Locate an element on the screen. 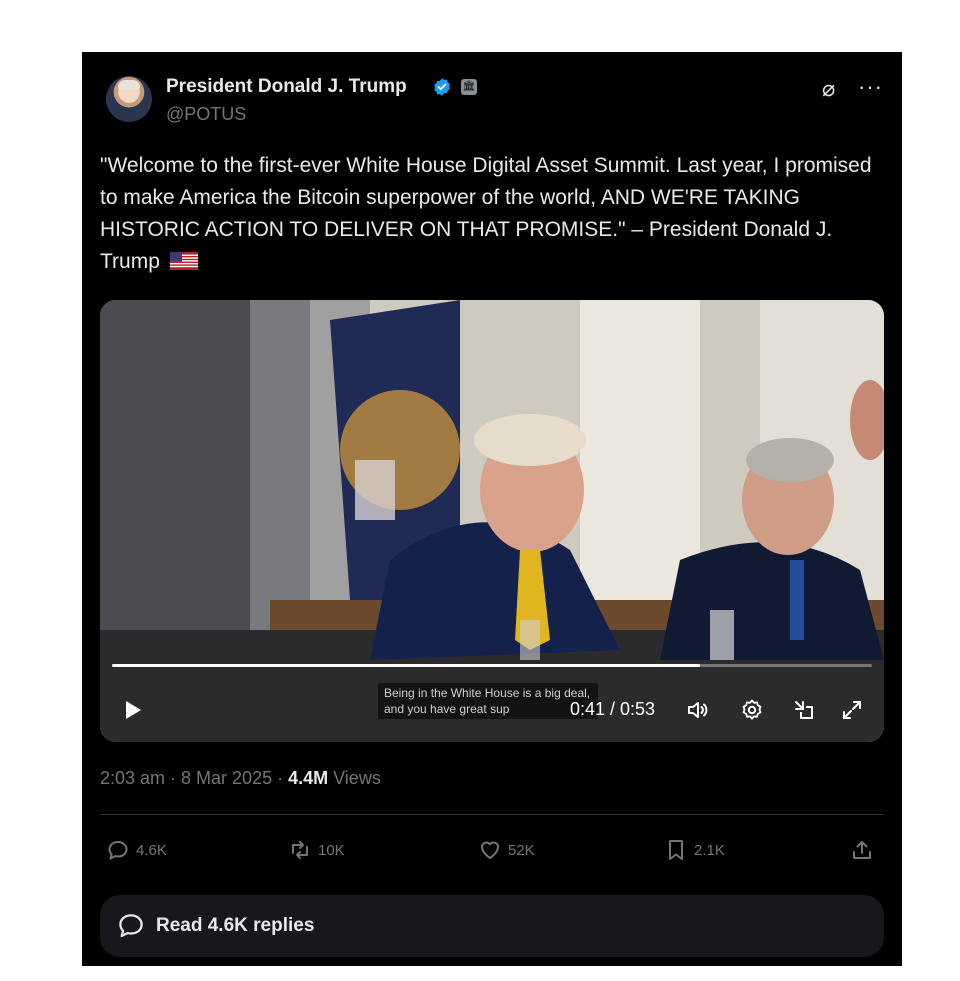  volume-icon is located at coordinates (698, 710).